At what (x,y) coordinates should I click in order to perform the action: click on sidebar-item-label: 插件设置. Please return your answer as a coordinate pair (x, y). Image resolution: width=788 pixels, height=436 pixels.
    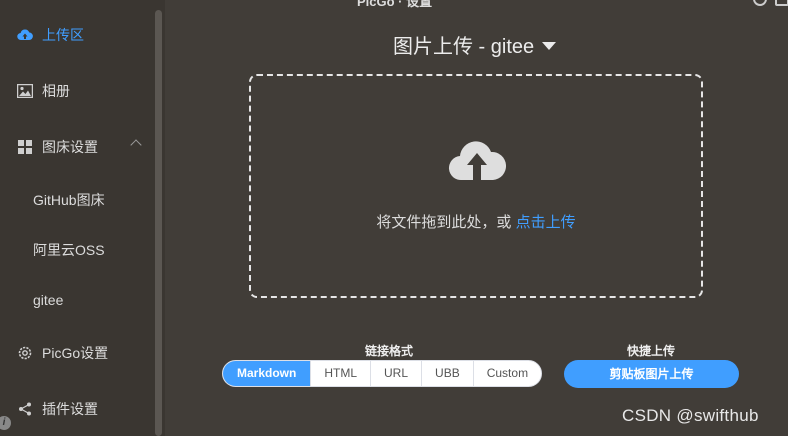
    Looking at the image, I should click on (70, 409).